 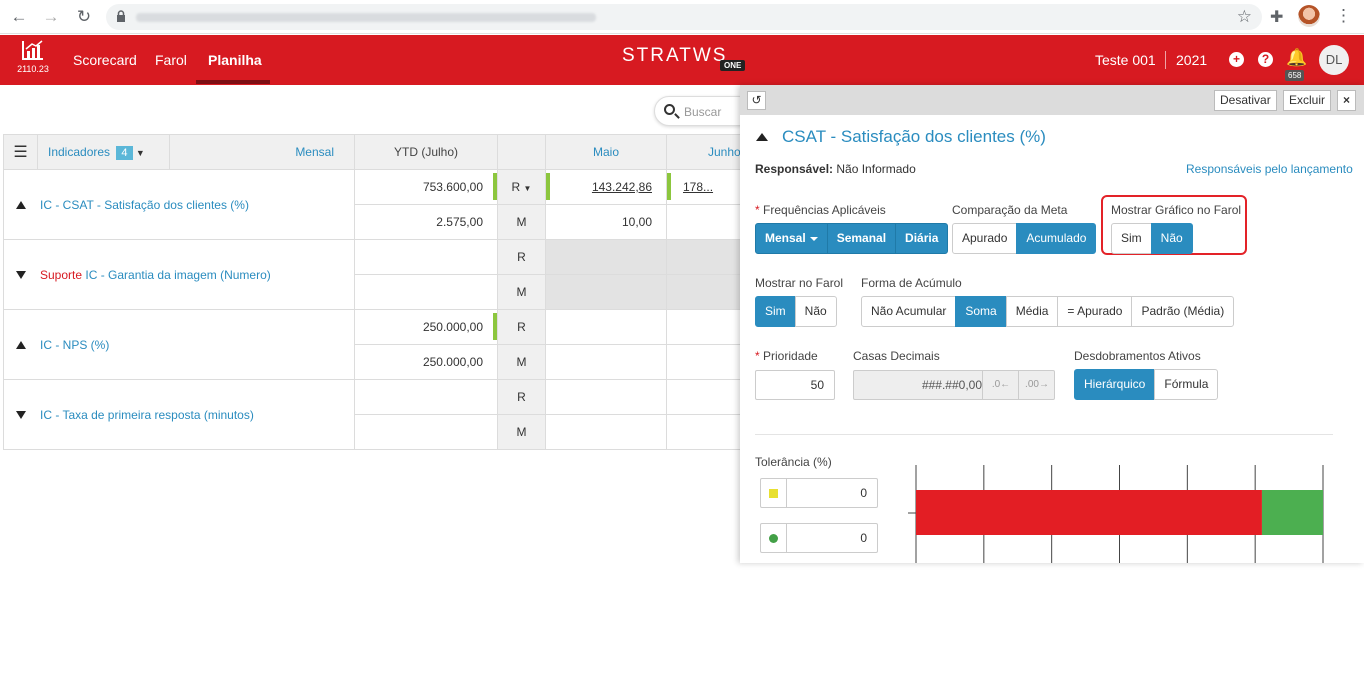 I want to click on section-divider, so click(x=1044, y=434).